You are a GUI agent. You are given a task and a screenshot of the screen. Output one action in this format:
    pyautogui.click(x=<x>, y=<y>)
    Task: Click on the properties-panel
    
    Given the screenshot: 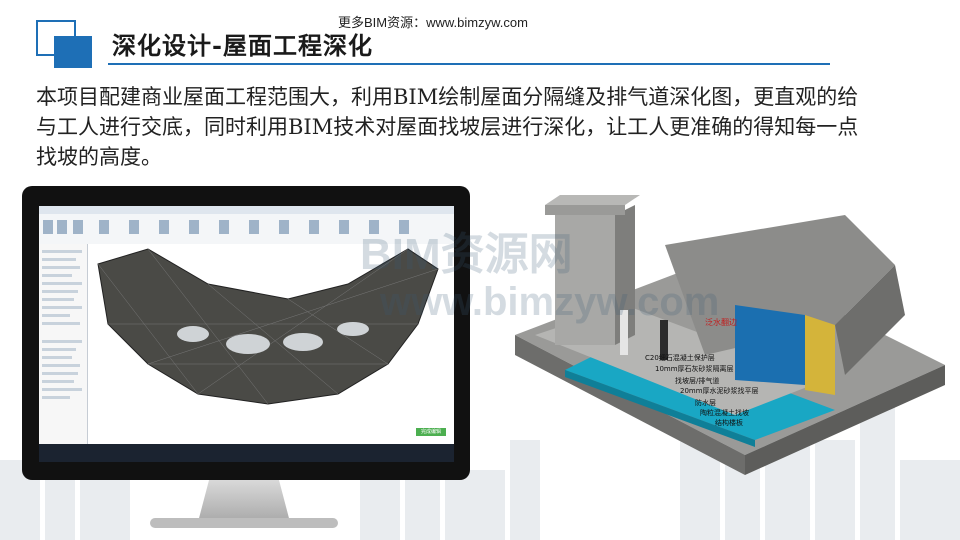 What is the action you would take?
    pyautogui.click(x=63, y=344)
    